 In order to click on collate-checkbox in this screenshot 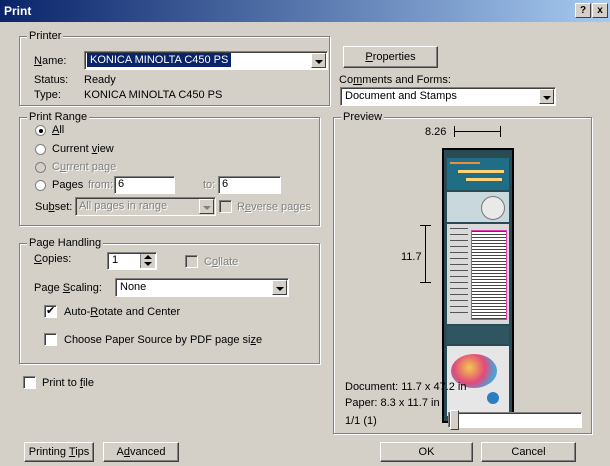, I will do `click(191, 261)`.